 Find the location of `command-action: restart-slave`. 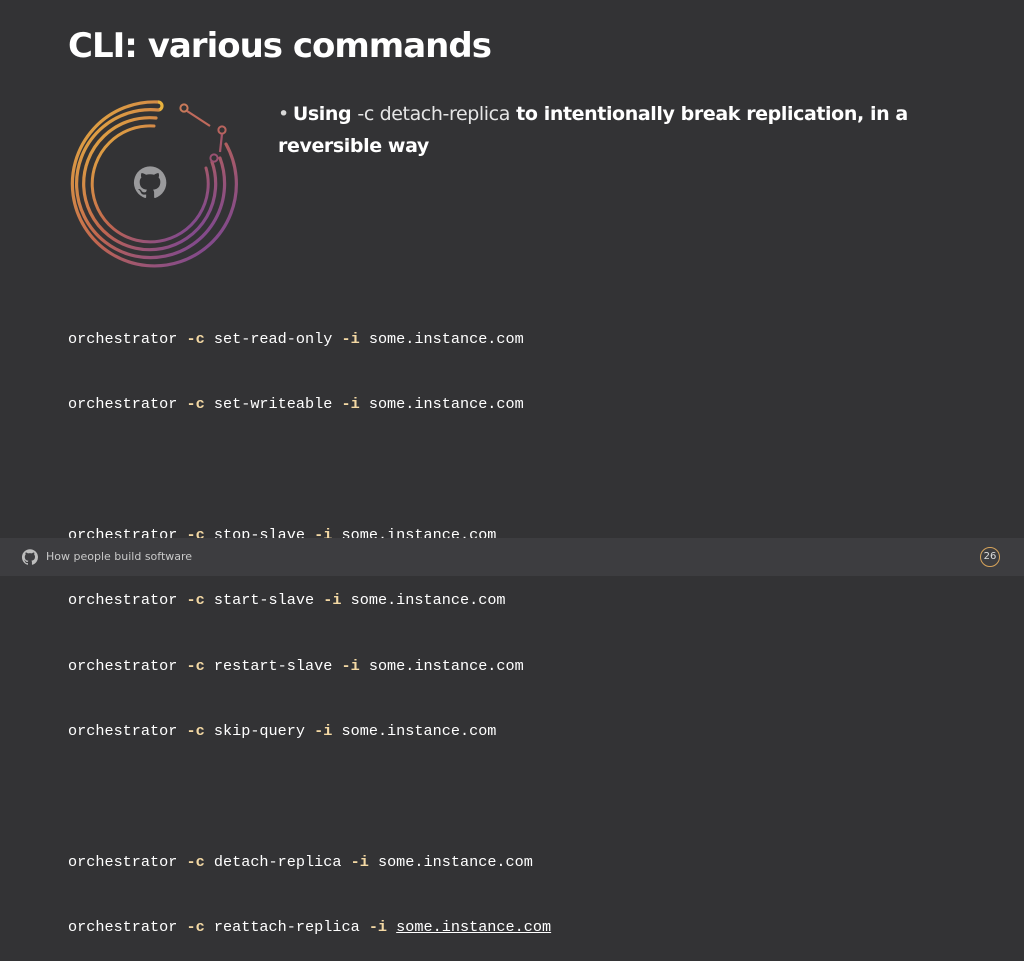

command-action: restart-slave is located at coordinates (273, 665).